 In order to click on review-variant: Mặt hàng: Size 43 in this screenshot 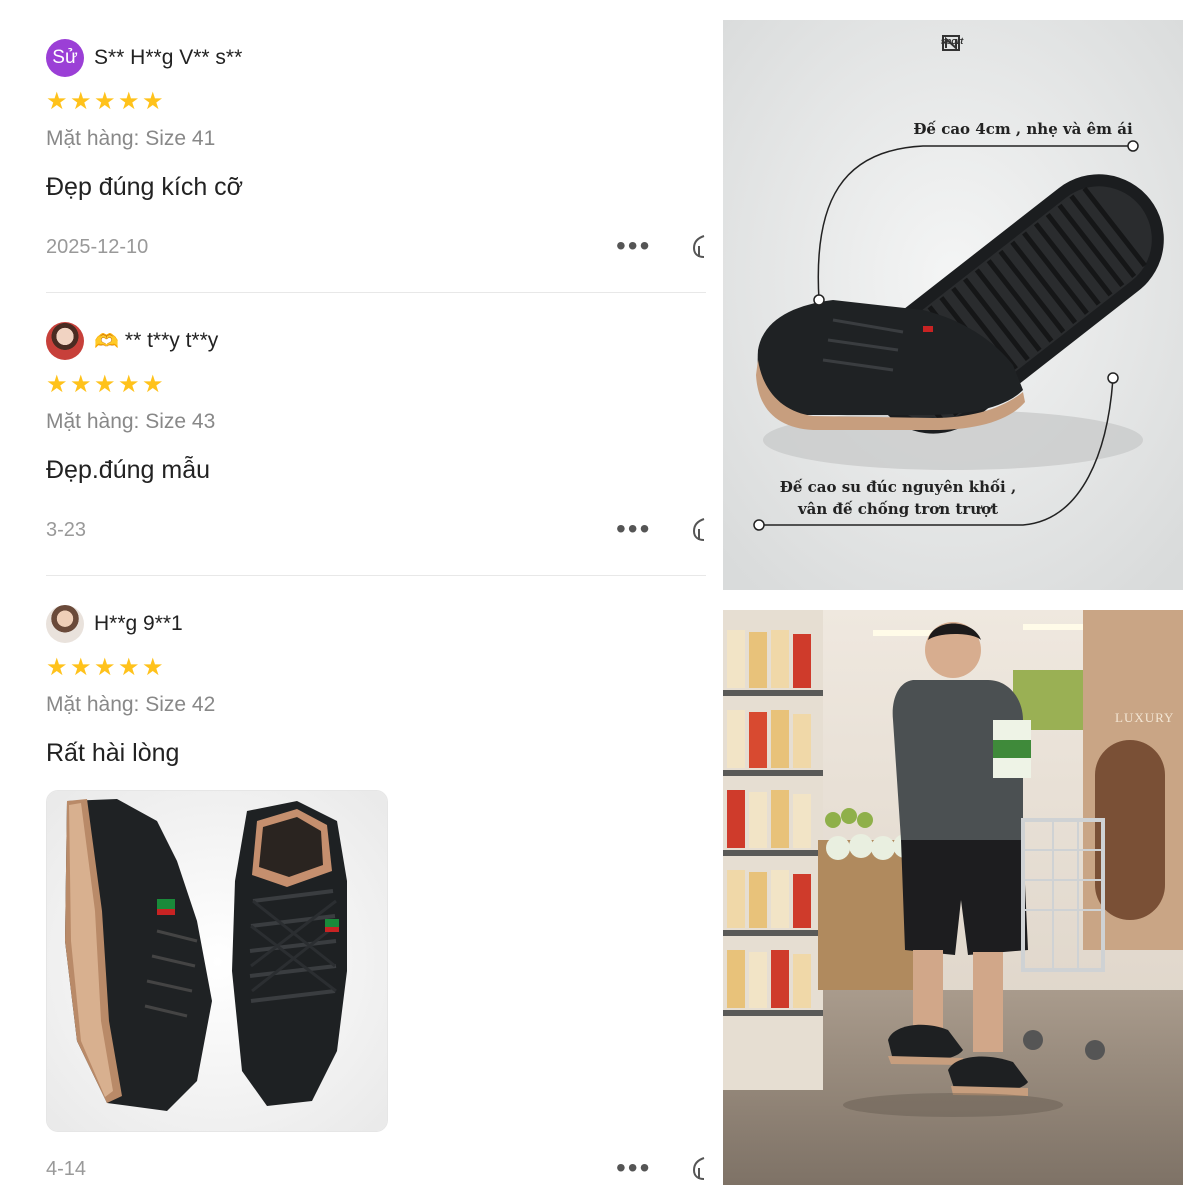, I will do `click(131, 421)`.